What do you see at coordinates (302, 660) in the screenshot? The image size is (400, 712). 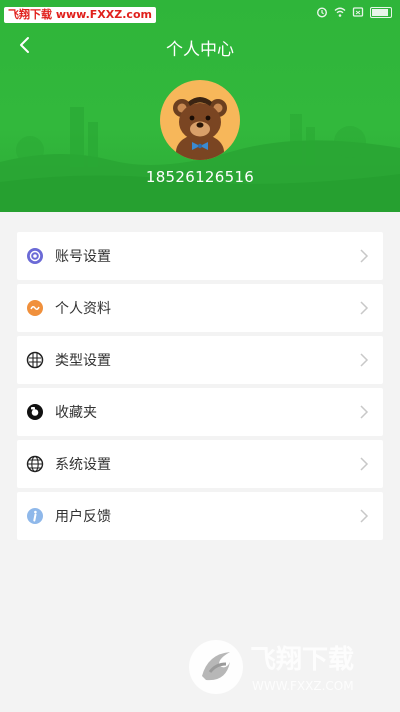 I see `watermark-title: 飞翔下载` at bounding box center [302, 660].